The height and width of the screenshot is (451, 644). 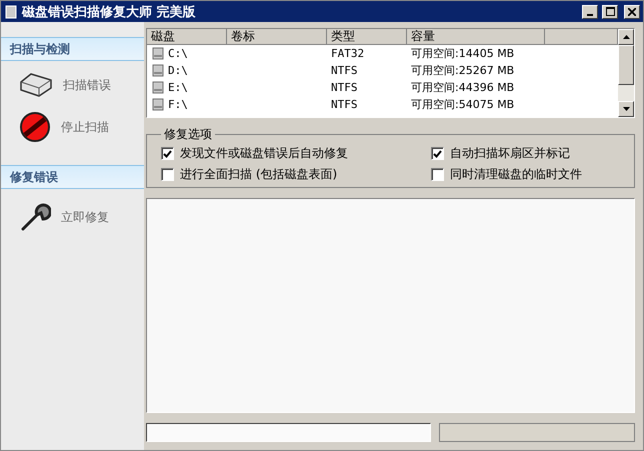 I want to click on table-cell: F:\, so click(x=178, y=104).